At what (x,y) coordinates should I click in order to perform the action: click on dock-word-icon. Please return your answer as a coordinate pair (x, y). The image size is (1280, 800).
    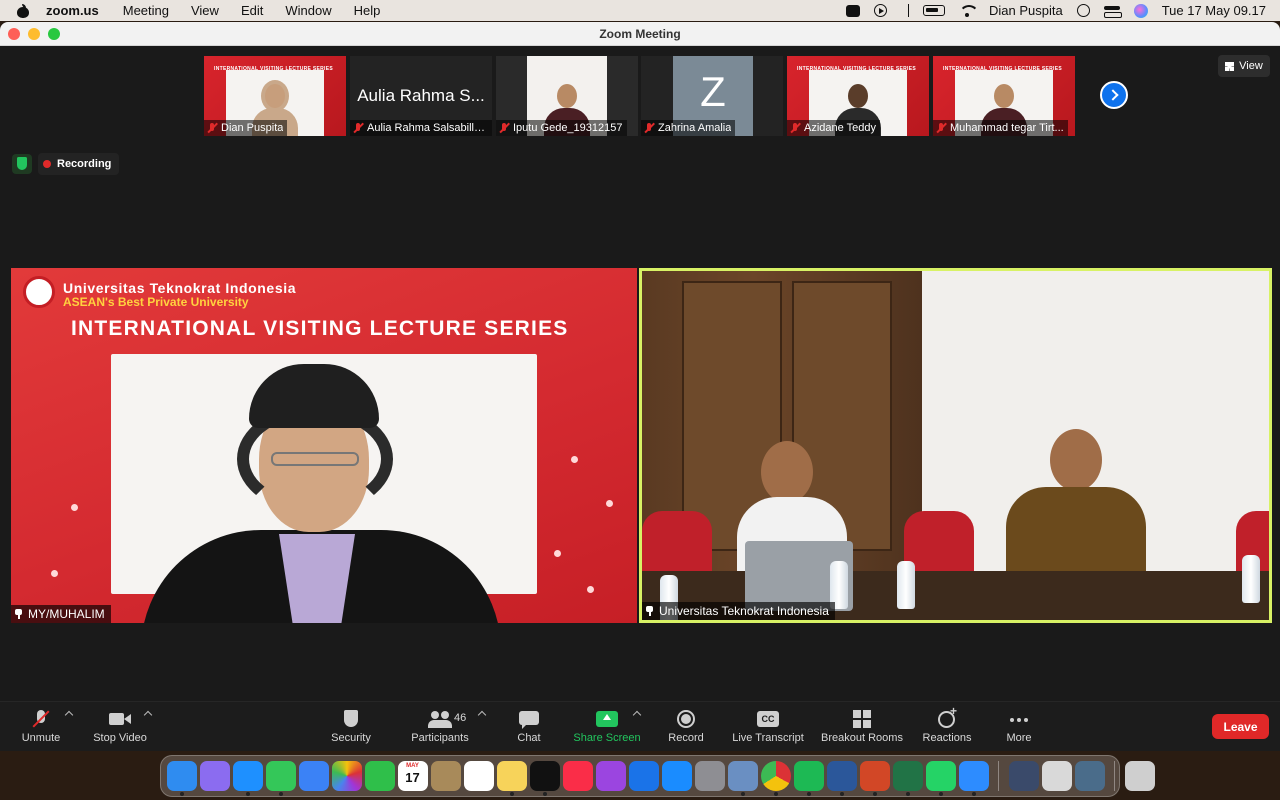
    Looking at the image, I should click on (841, 778).